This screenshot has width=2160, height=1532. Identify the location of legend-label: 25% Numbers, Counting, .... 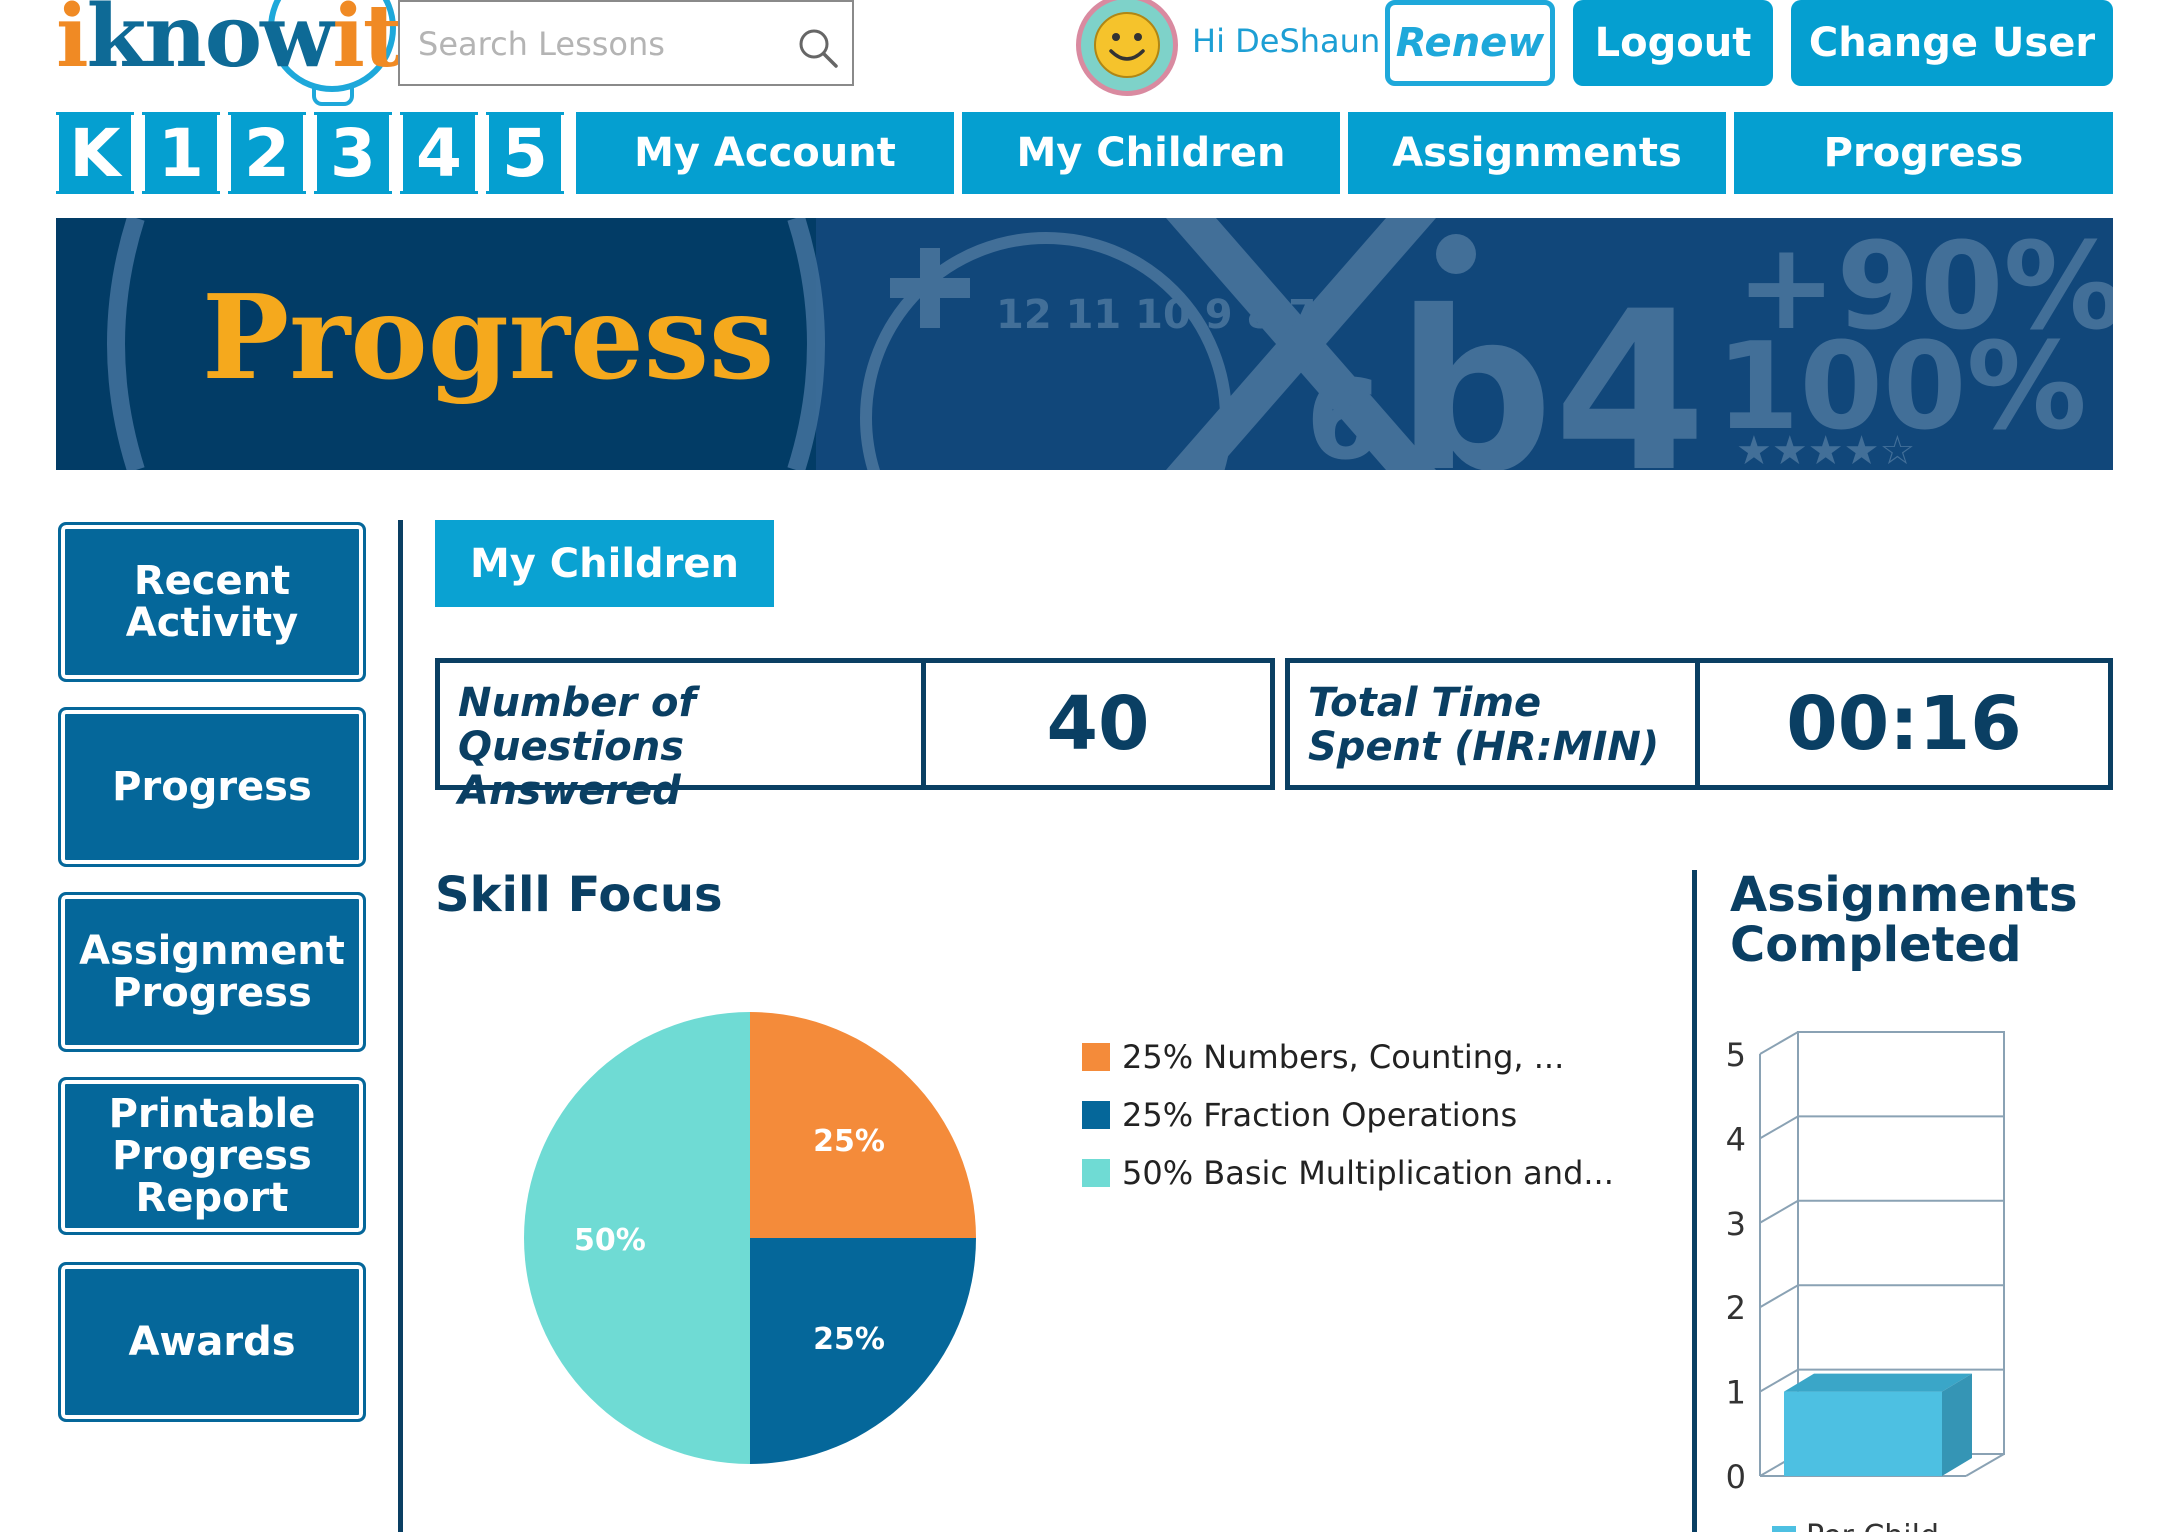
(1343, 1057).